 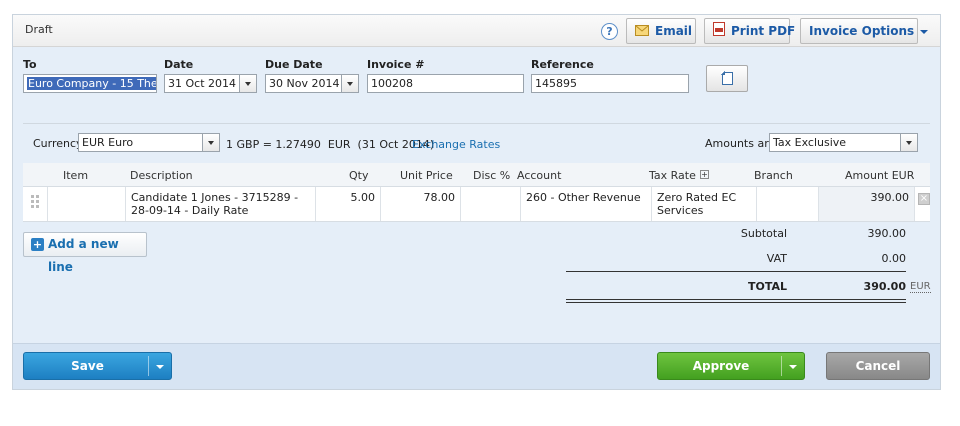 I want to click on currency-value: EUR Euro, so click(x=108, y=142).